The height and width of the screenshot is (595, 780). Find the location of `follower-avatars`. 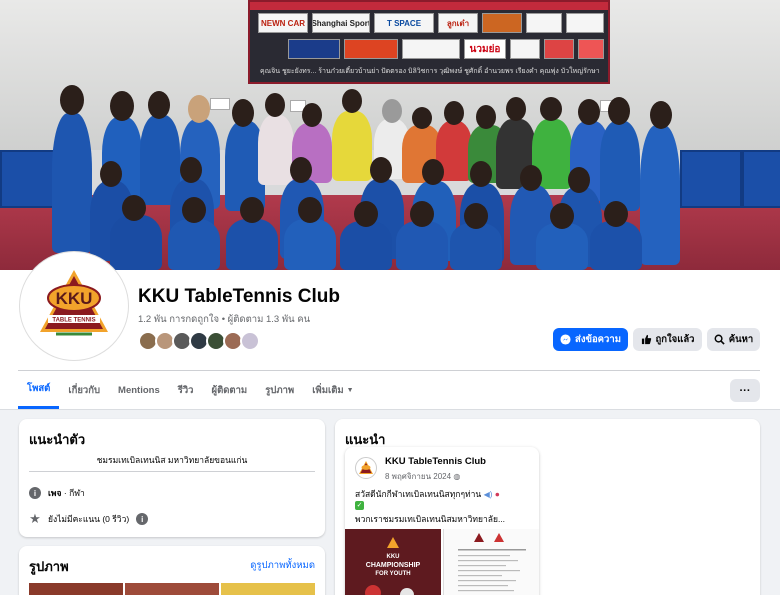

follower-avatars is located at coordinates (199, 341).